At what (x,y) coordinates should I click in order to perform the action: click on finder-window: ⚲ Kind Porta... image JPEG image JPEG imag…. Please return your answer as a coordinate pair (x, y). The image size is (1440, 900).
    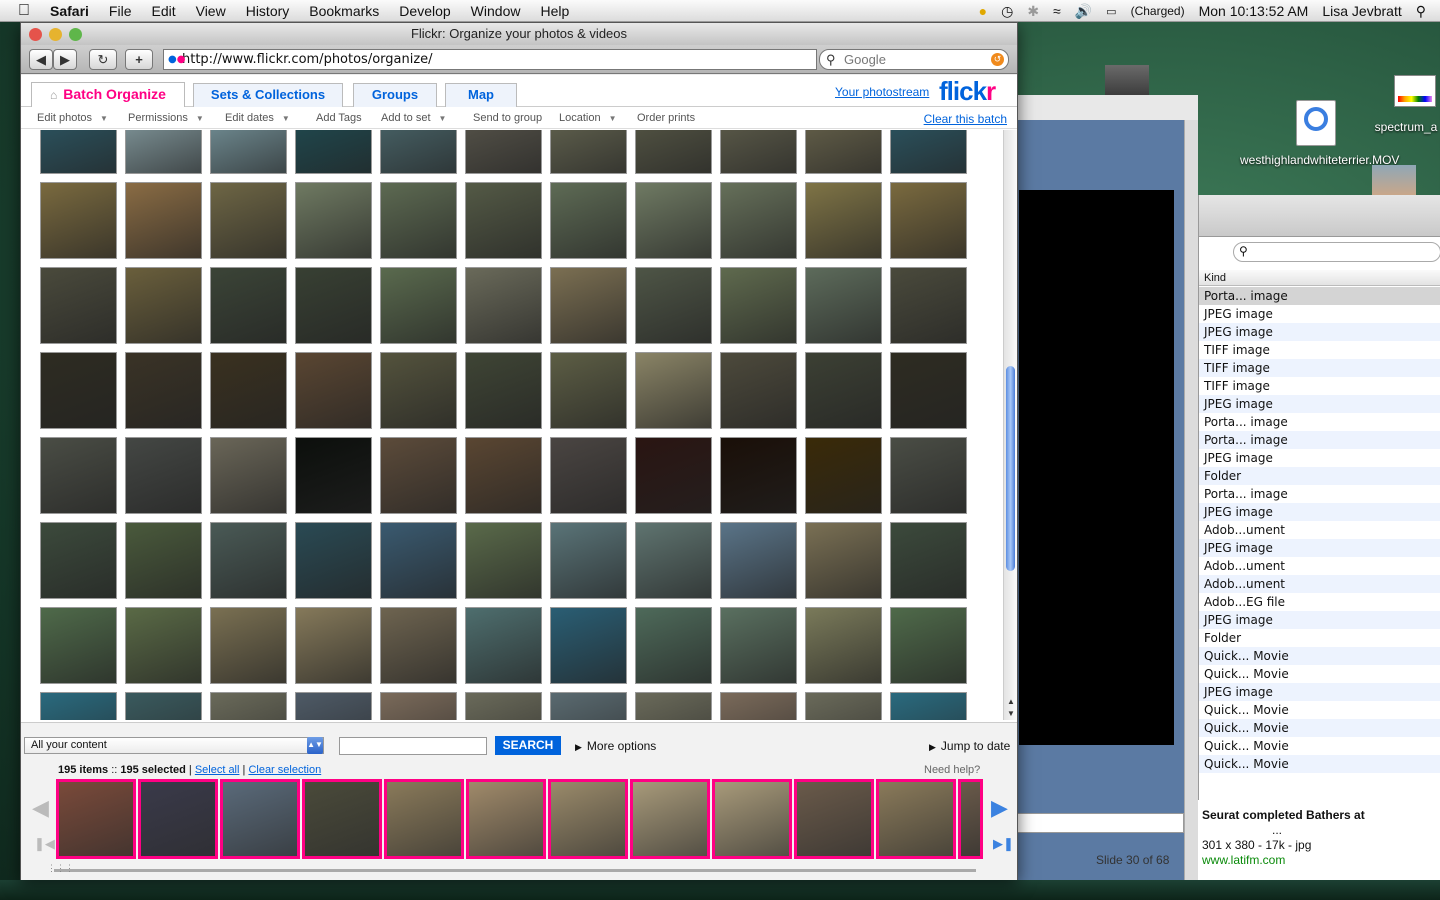
    Looking at the image, I should click on (1319, 497).